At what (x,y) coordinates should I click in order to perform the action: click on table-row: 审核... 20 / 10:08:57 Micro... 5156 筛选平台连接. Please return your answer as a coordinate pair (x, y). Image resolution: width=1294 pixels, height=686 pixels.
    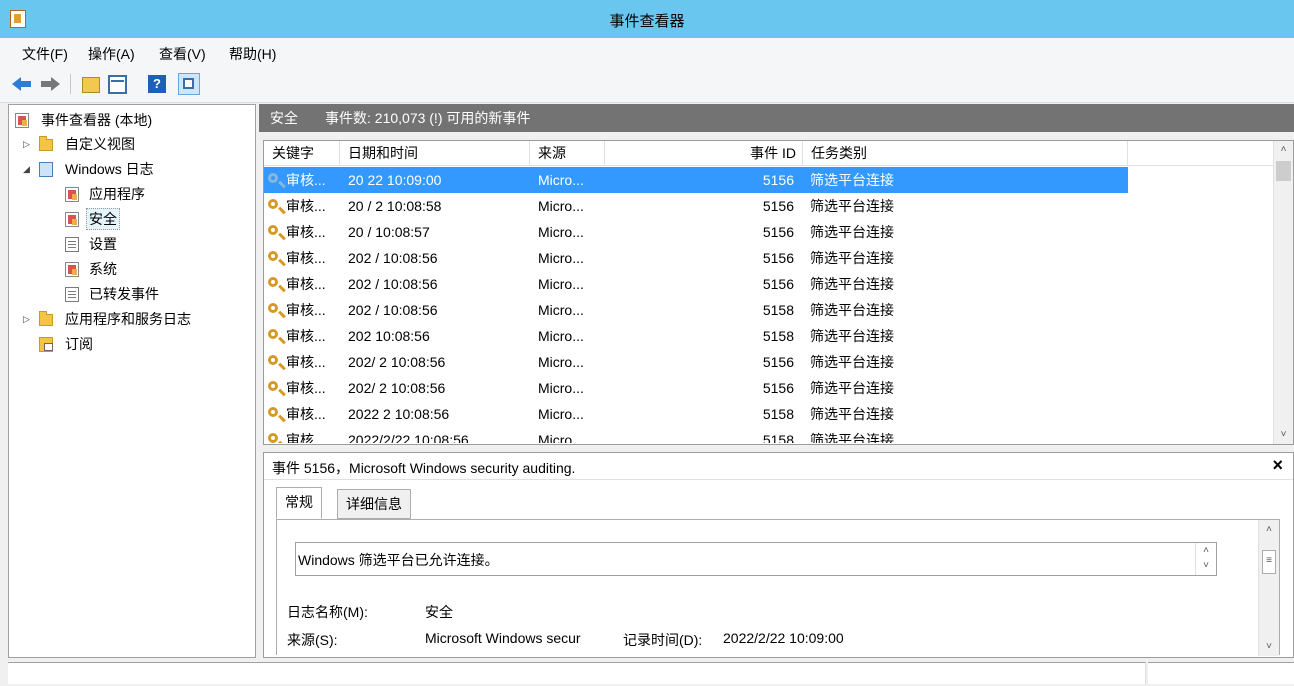
    Looking at the image, I should click on (769, 232).